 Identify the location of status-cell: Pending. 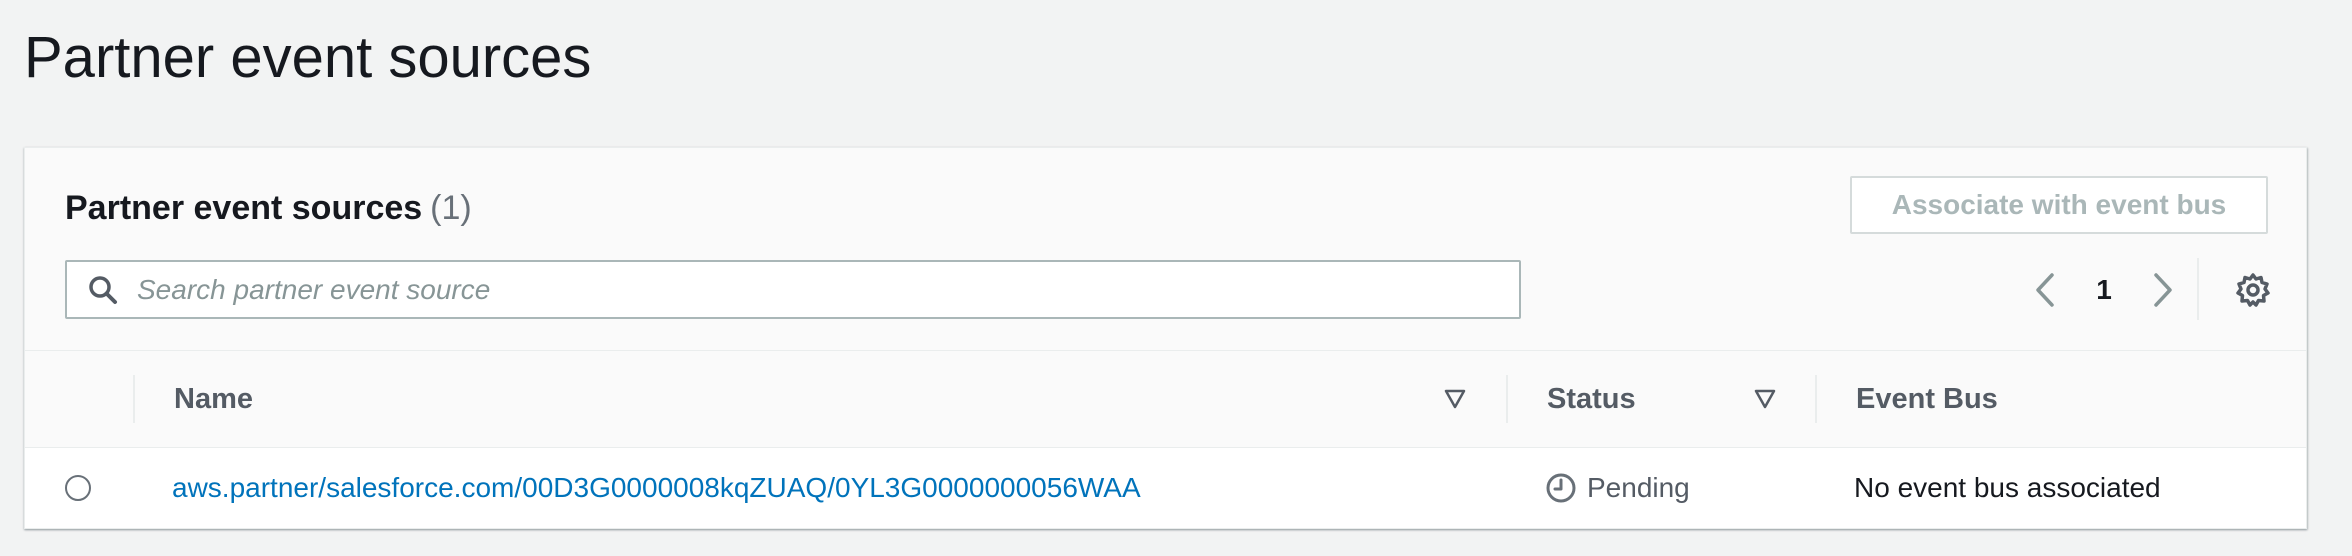
(1617, 488).